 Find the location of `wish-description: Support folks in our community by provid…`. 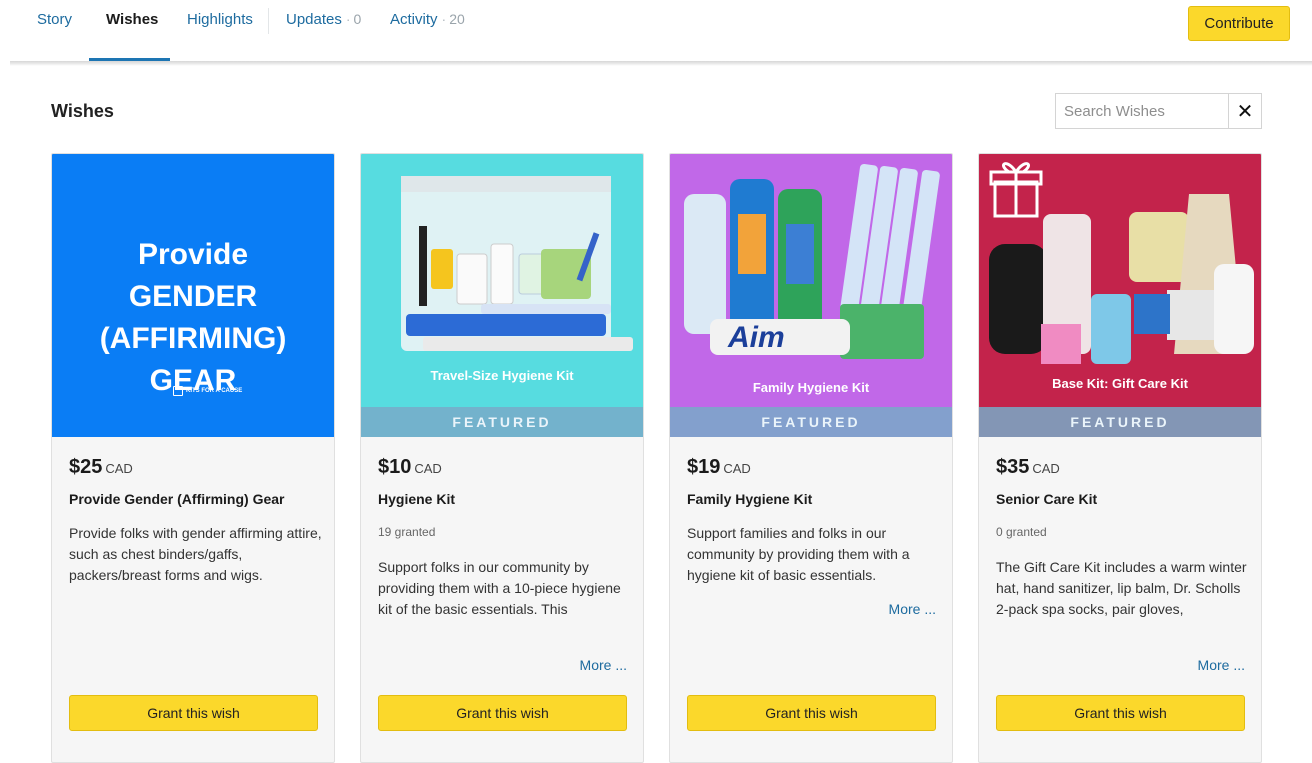

wish-description: Support folks in our community by provid… is located at coordinates (499, 588).